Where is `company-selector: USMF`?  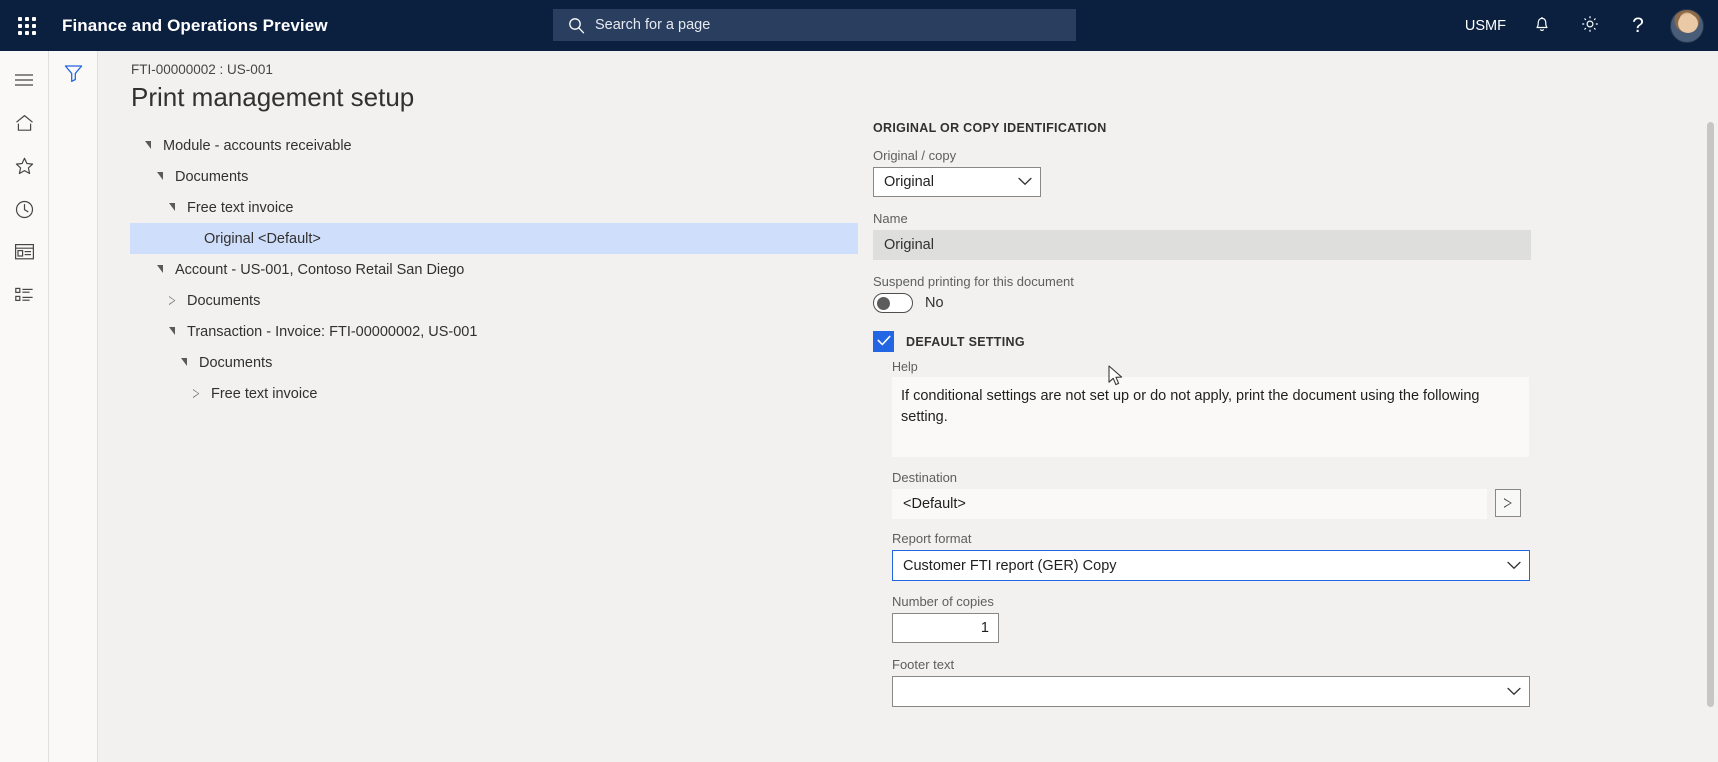
company-selector: USMF is located at coordinates (1485, 25).